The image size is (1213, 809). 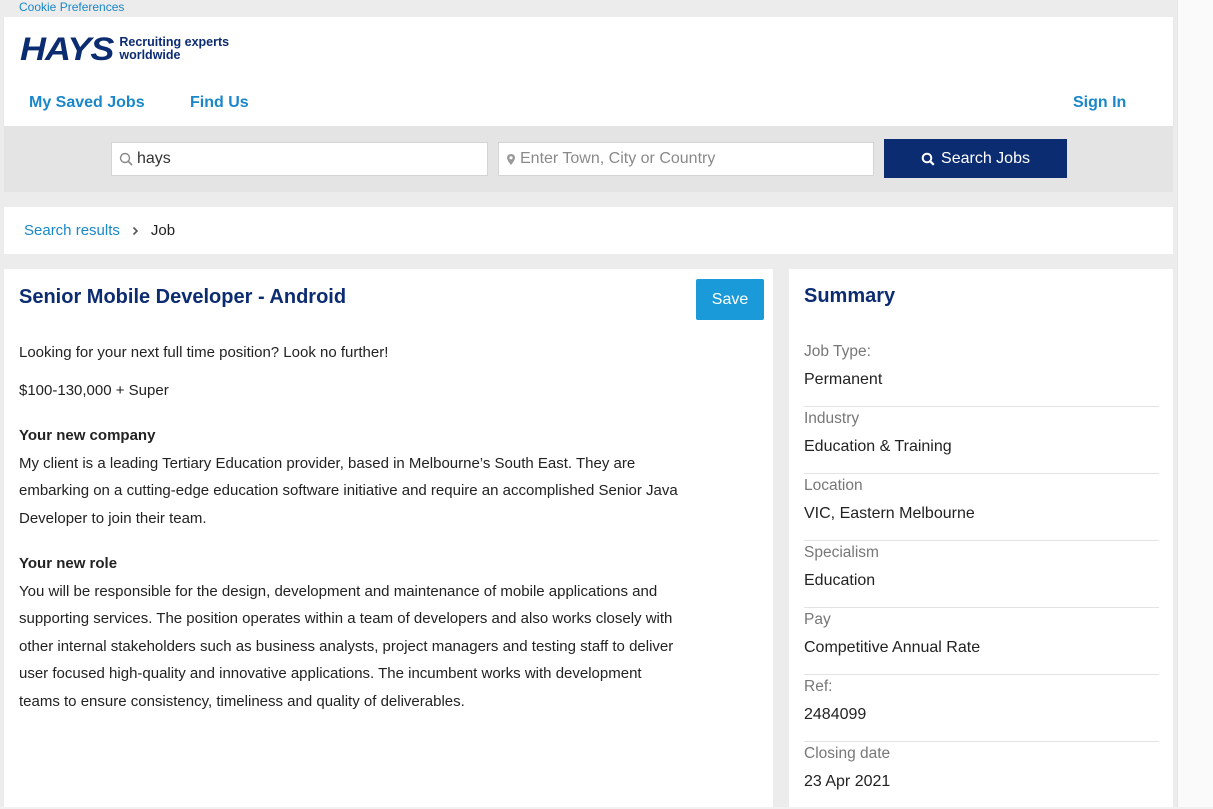 I want to click on save-job-button: Save, so click(x=730, y=299).